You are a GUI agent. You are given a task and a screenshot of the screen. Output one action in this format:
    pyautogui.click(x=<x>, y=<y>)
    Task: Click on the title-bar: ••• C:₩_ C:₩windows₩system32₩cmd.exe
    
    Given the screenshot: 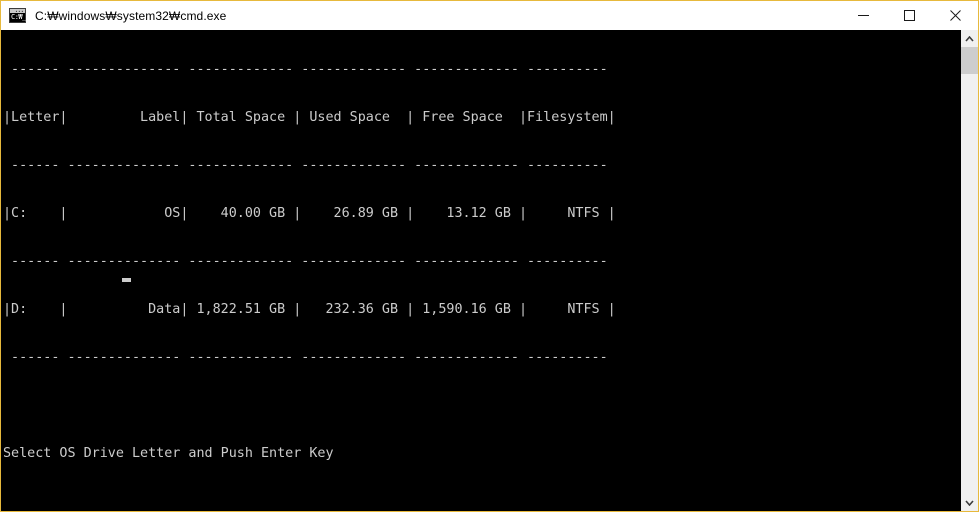 What is the action you would take?
    pyautogui.click(x=489, y=15)
    